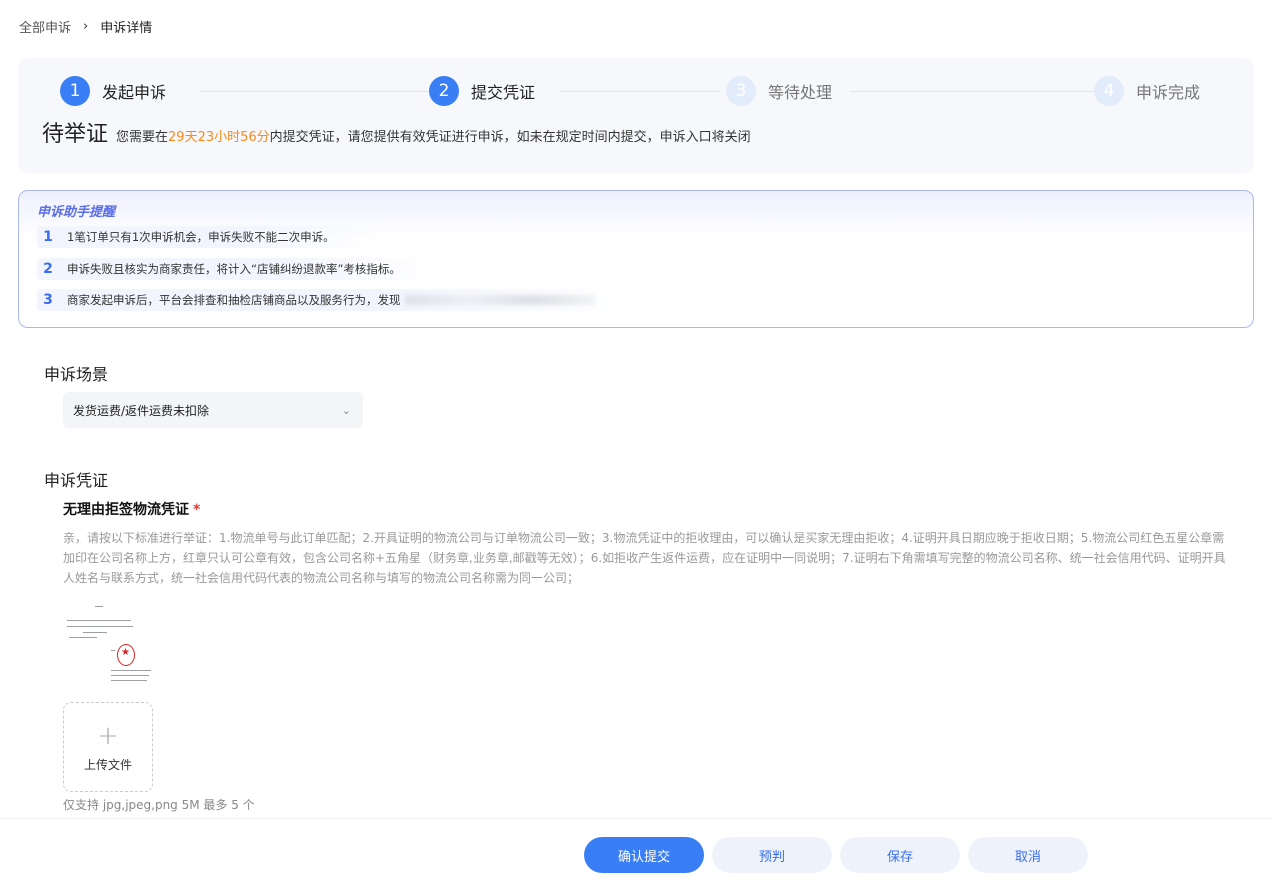  I want to click on reminder-item-number: 2, so click(48, 269).